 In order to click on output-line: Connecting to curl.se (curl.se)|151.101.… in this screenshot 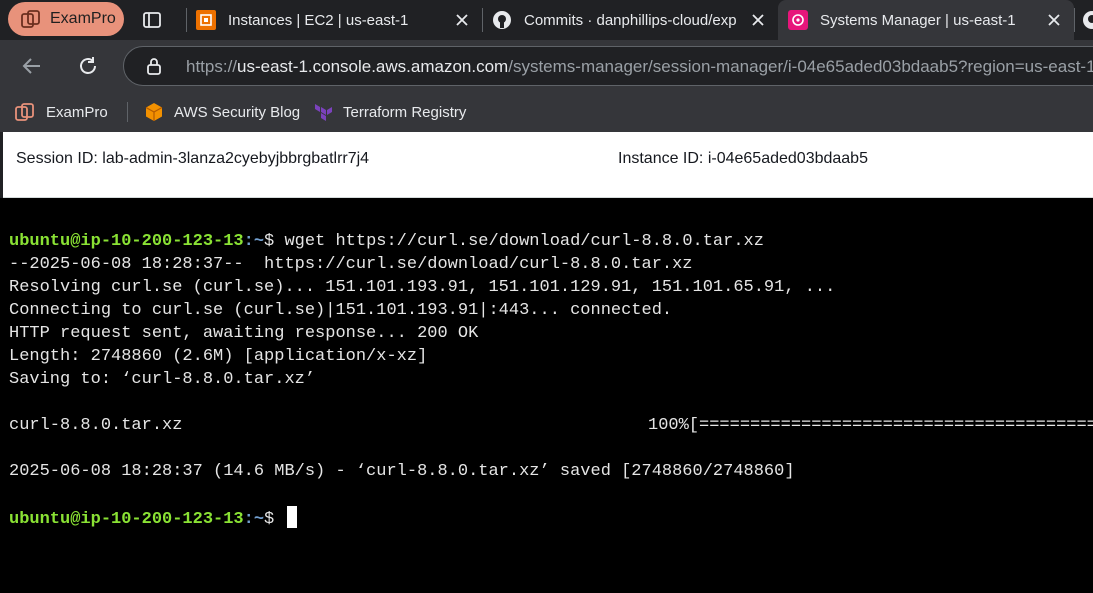, I will do `click(341, 310)`.